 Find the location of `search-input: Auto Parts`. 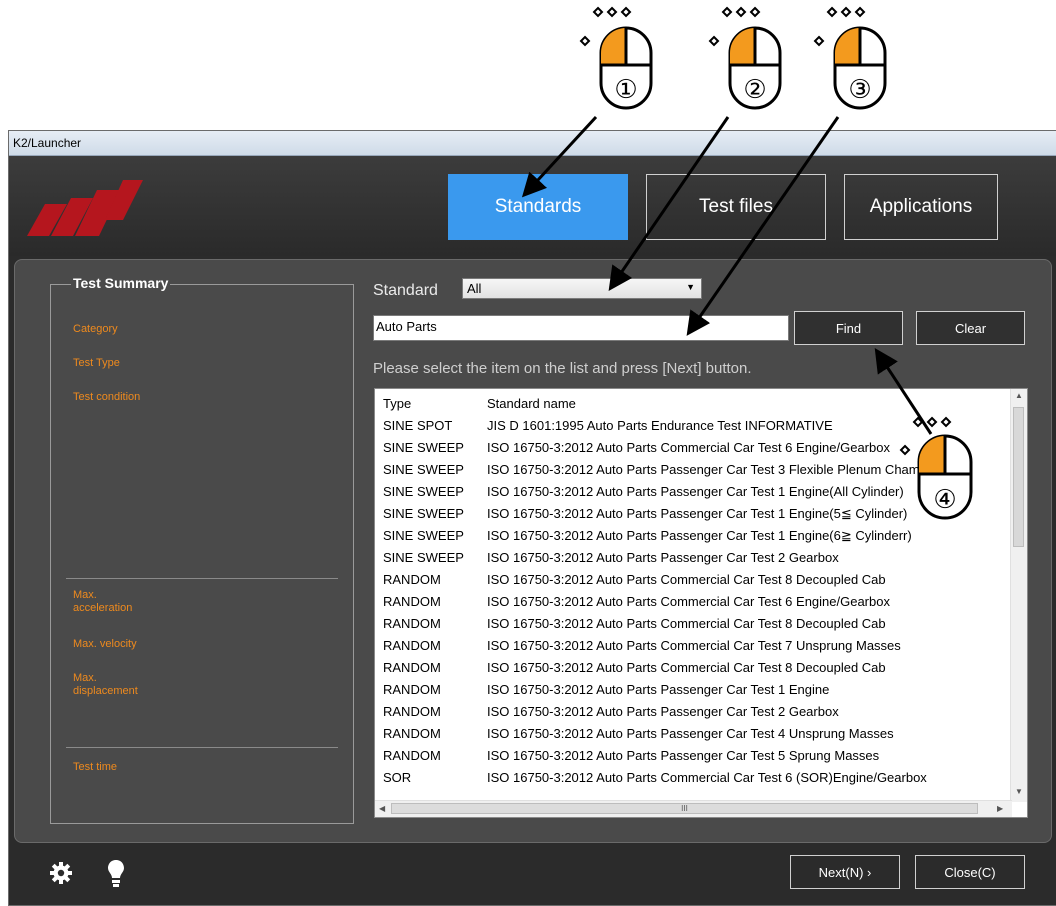

search-input: Auto Parts is located at coordinates (581, 328).